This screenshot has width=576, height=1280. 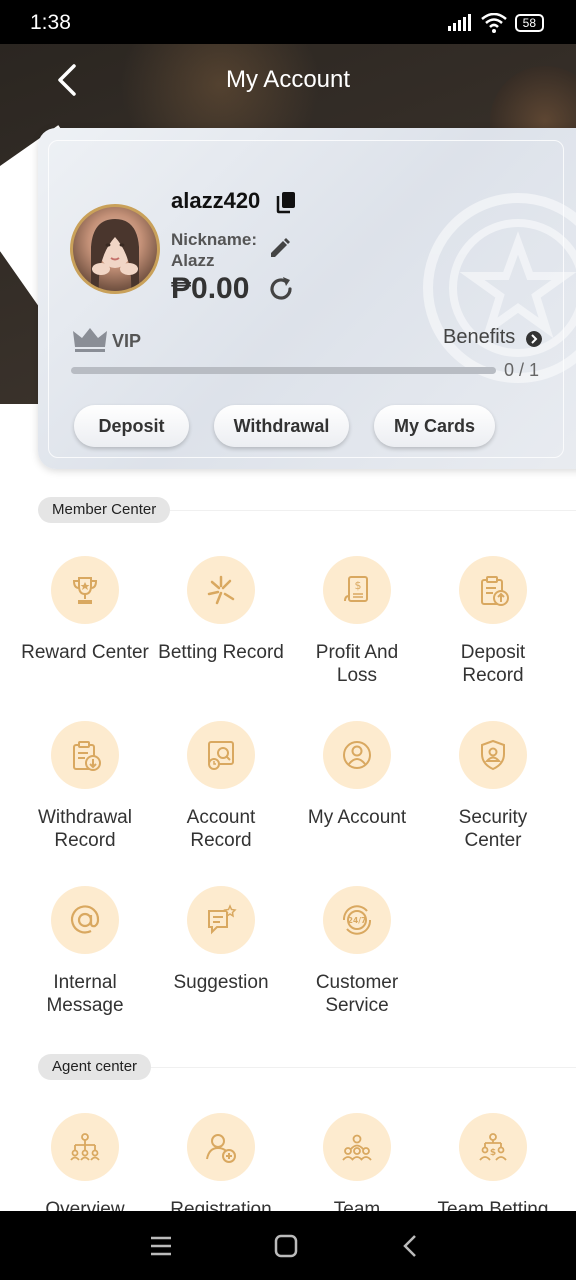 I want to click on home-icon, so click(x=286, y=1246).